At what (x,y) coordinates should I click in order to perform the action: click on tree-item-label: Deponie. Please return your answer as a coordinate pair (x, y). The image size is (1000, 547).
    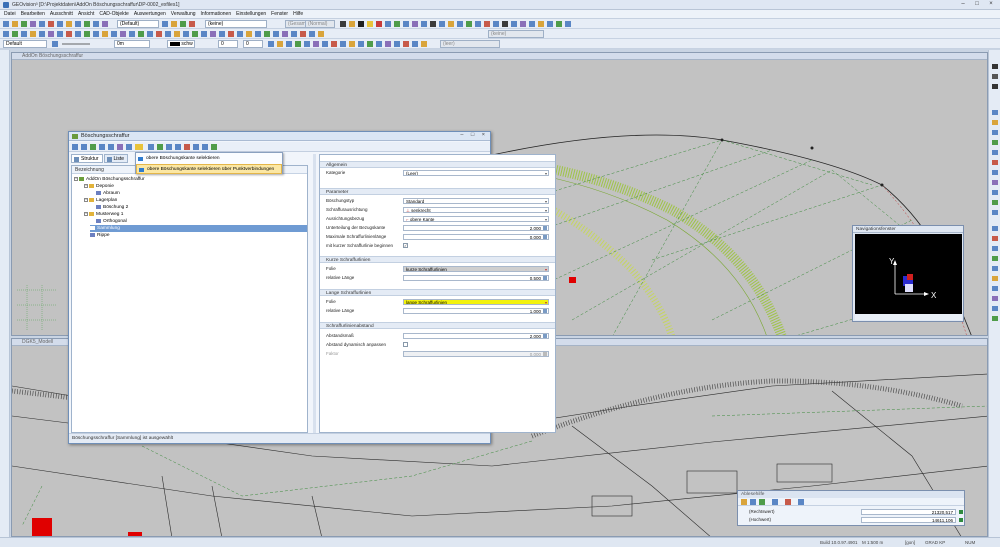
    Looking at the image, I should click on (105, 186).